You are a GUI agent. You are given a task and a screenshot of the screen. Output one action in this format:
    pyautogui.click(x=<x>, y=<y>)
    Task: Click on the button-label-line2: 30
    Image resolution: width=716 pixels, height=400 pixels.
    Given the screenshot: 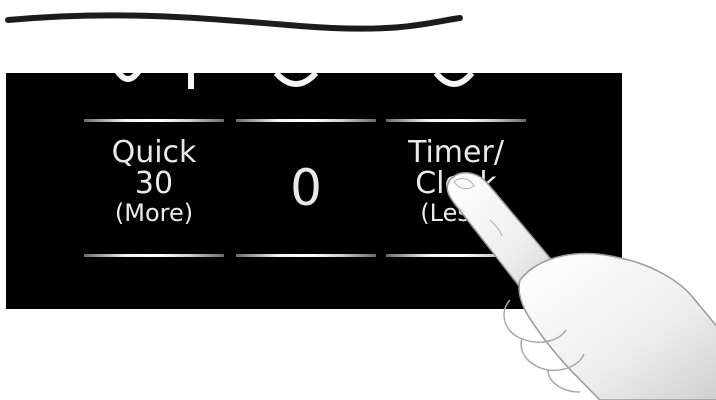 What is the action you would take?
    pyautogui.click(x=154, y=183)
    